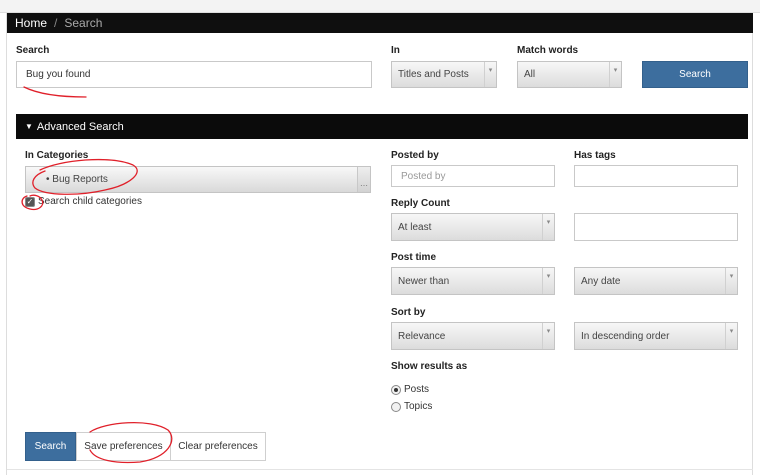 The image size is (760, 475). What do you see at coordinates (415, 227) in the screenshot?
I see `reply-count-value: At least` at bounding box center [415, 227].